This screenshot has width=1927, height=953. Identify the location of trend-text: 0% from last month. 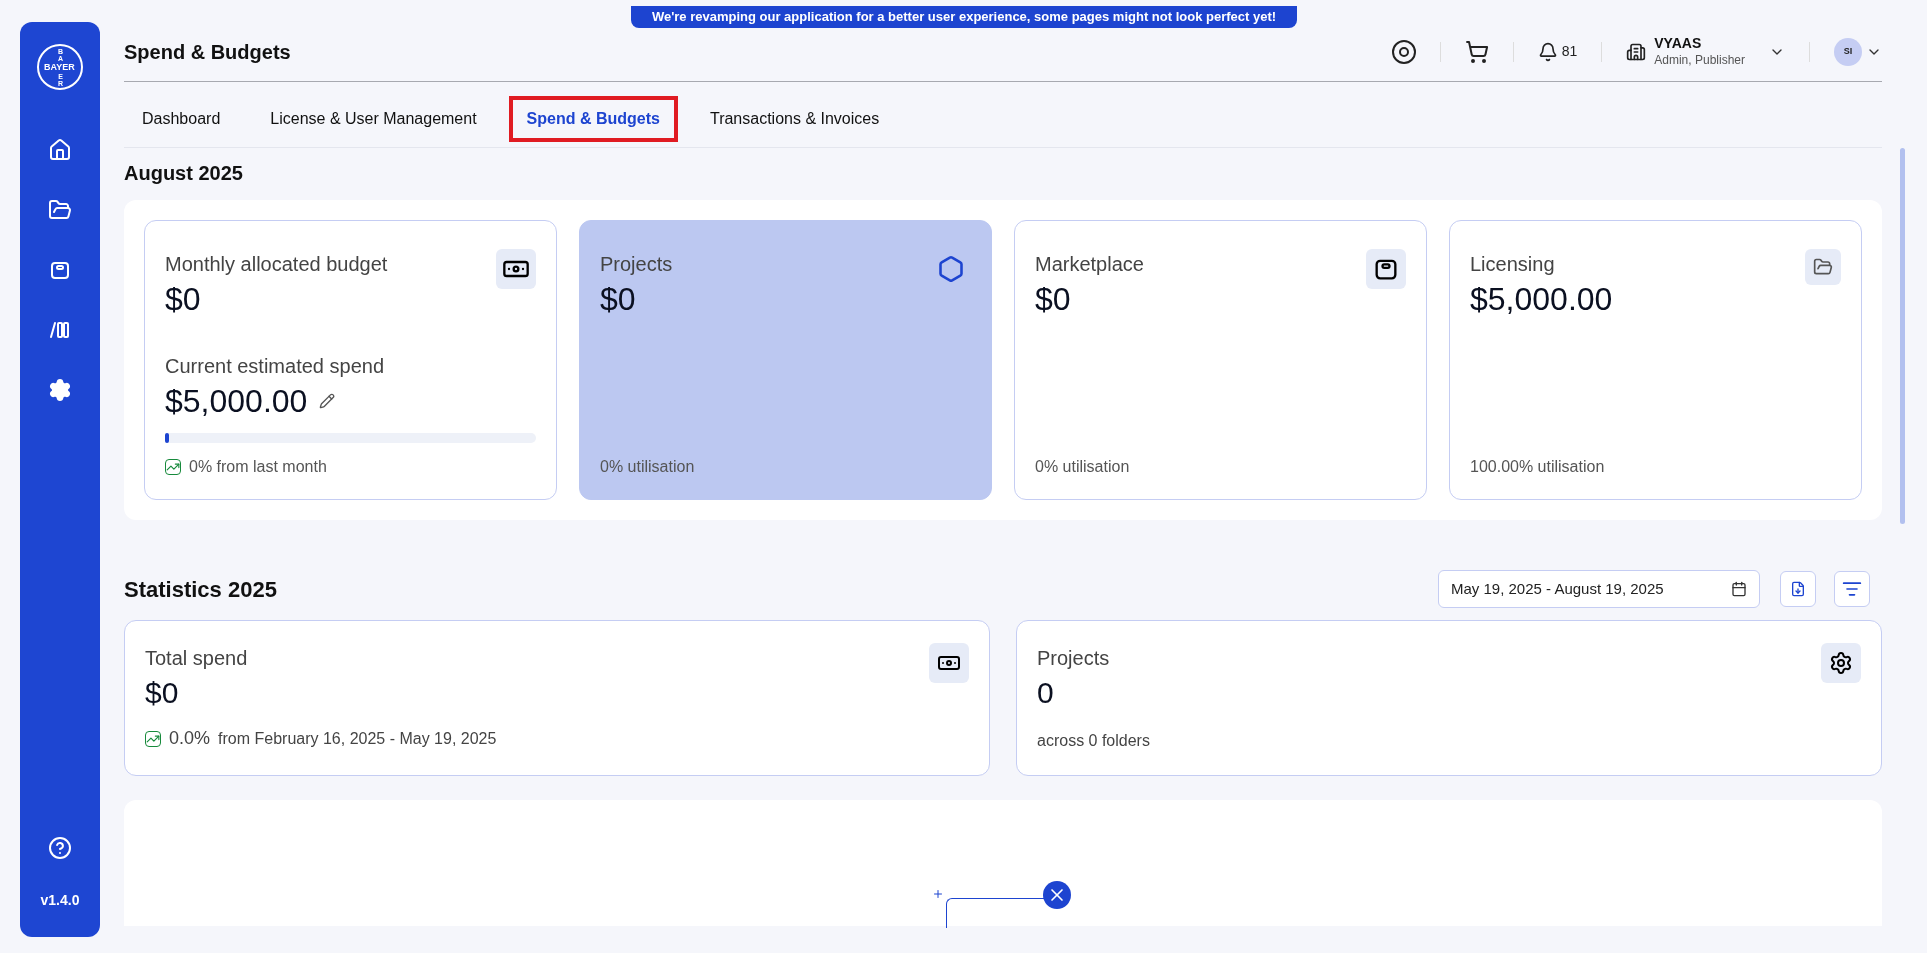
(258, 467).